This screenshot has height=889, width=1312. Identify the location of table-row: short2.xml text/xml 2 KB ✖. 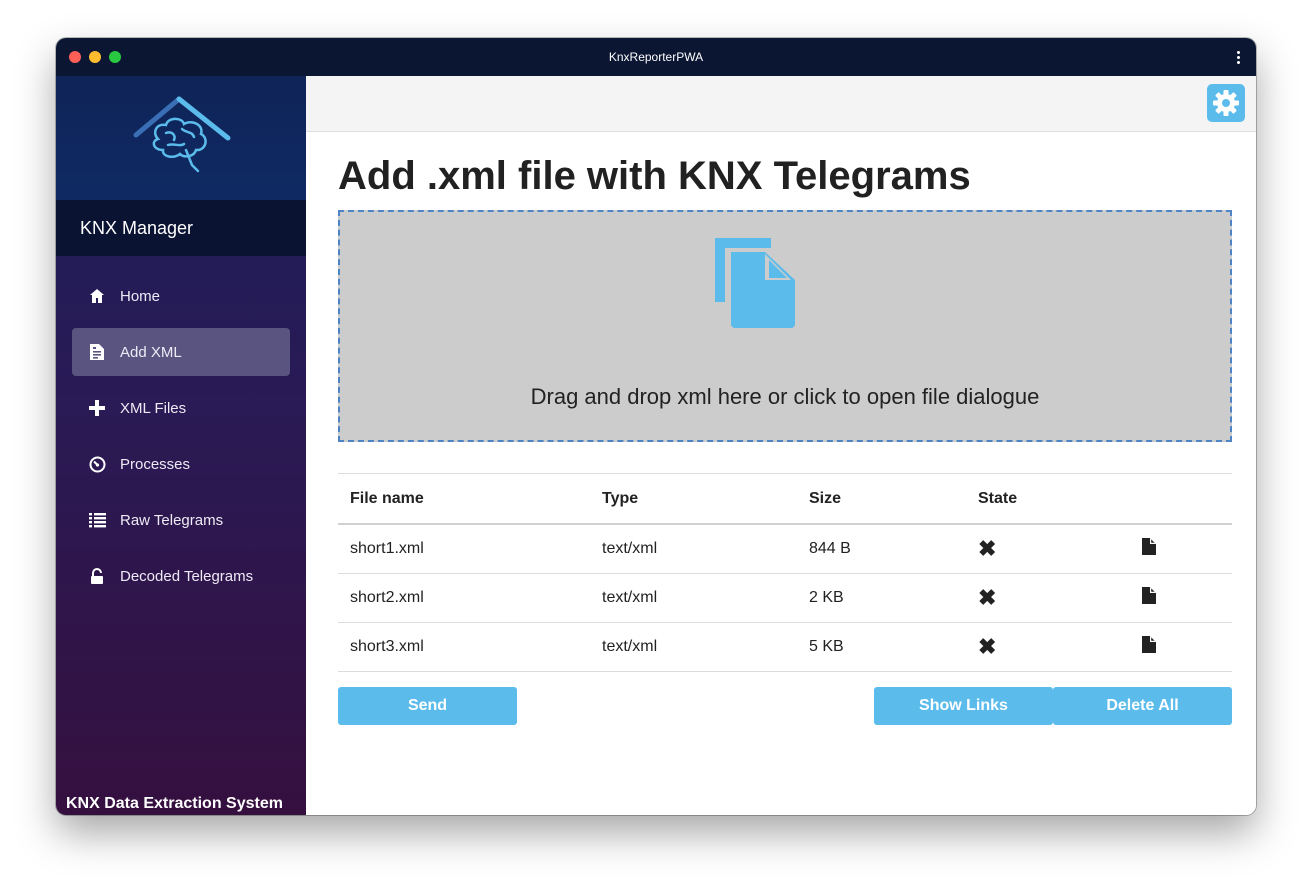
(785, 598).